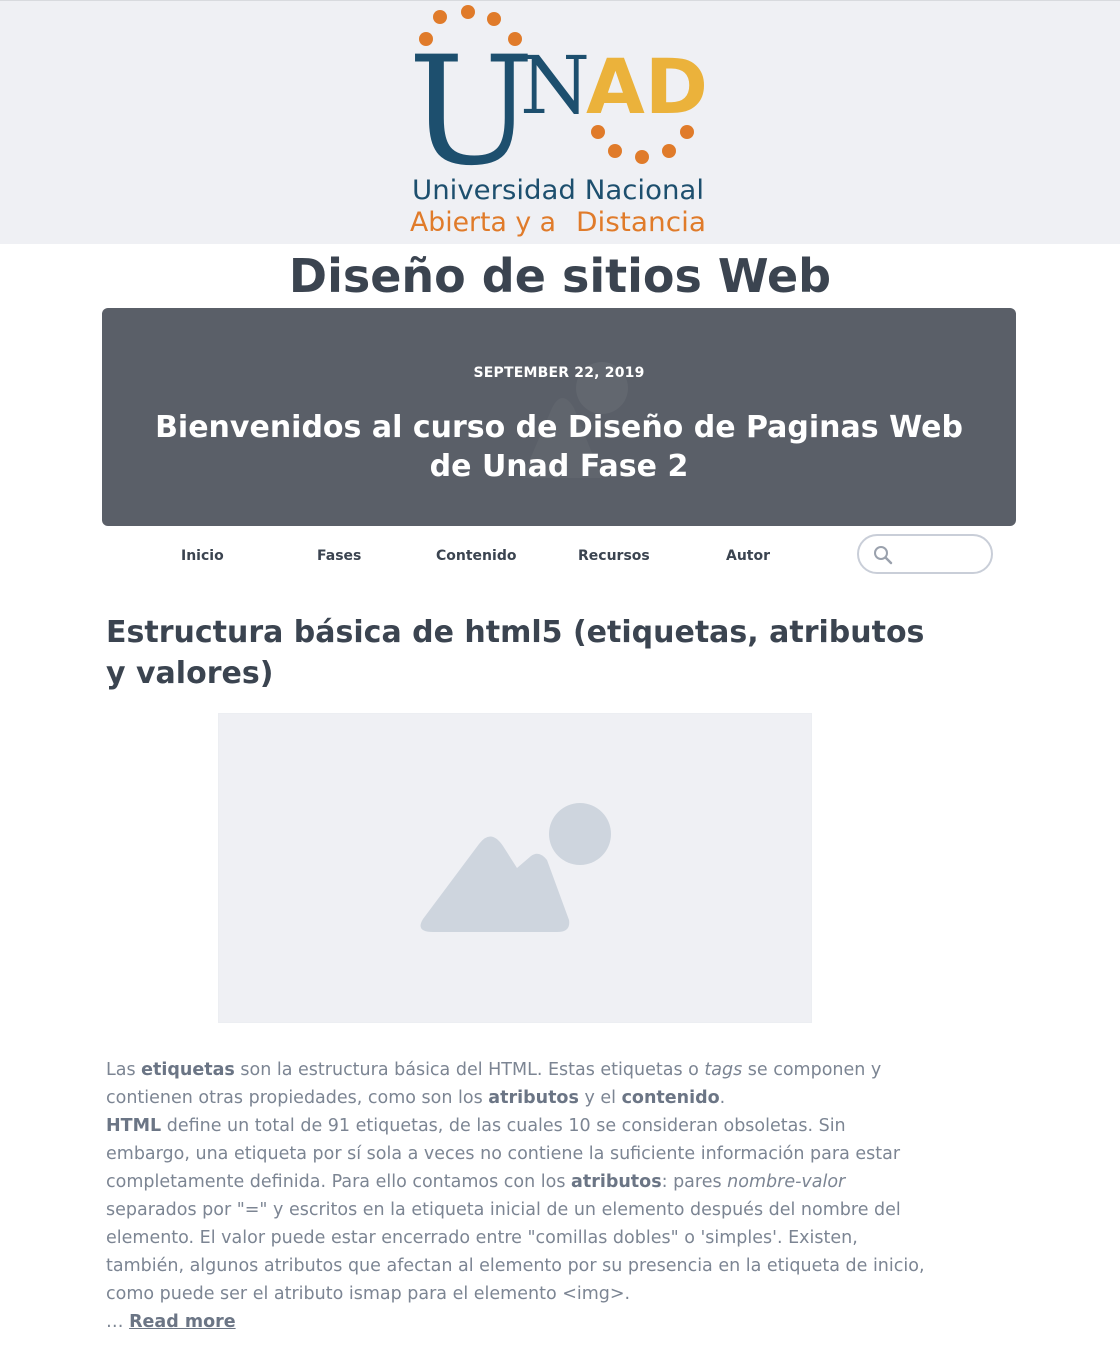 This screenshot has width=1120, height=1360. What do you see at coordinates (560, 276) in the screenshot?
I see `site-title: Diseño de sitios Web` at bounding box center [560, 276].